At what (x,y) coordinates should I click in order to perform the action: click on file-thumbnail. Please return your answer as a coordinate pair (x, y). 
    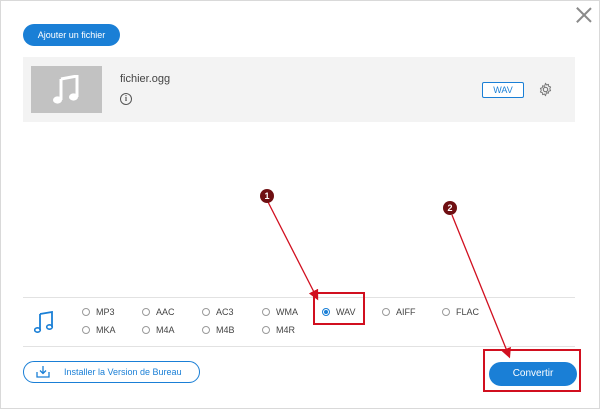
    Looking at the image, I should click on (66, 89).